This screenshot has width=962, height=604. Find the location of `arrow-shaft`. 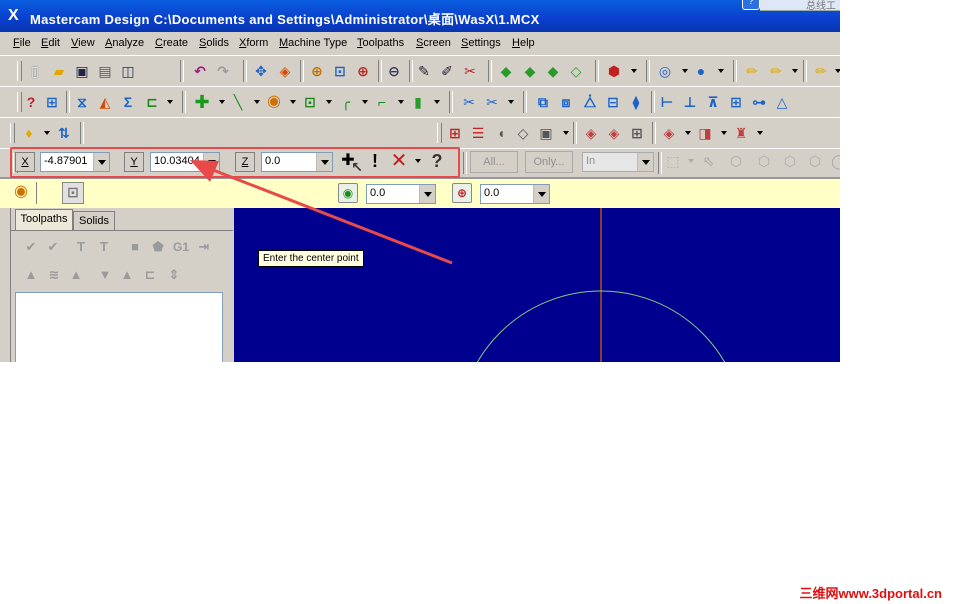

arrow-shaft is located at coordinates (330, 215).